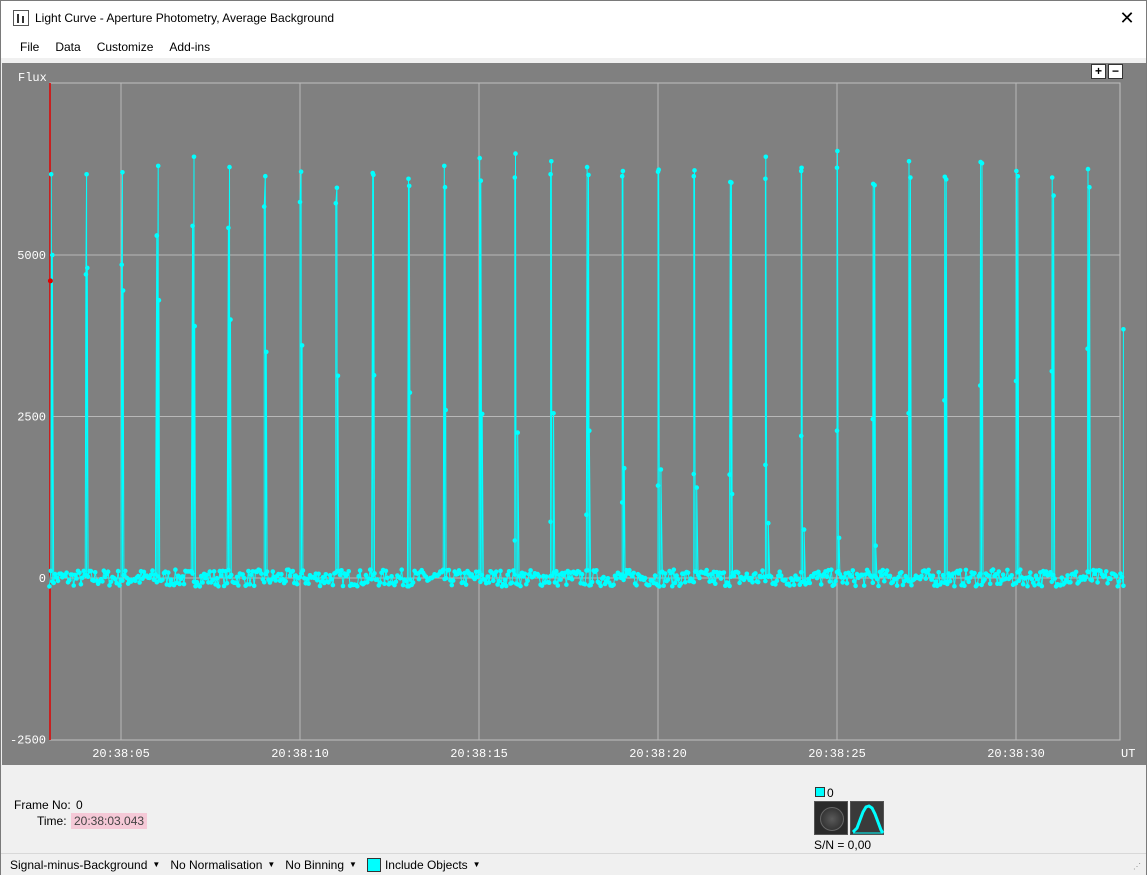 The height and width of the screenshot is (875, 1147). Describe the element at coordinates (67, 47) in the screenshot. I see `menu-data: Data` at that location.